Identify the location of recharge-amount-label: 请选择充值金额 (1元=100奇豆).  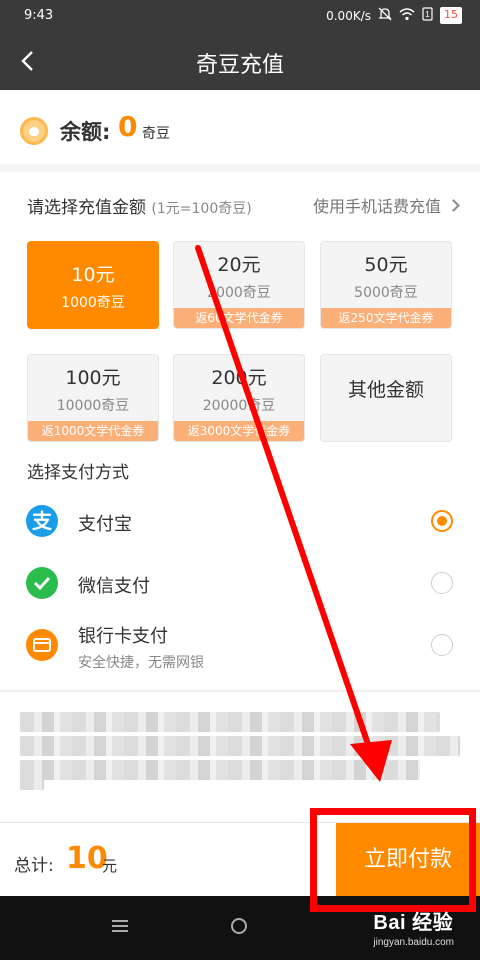
(139, 205).